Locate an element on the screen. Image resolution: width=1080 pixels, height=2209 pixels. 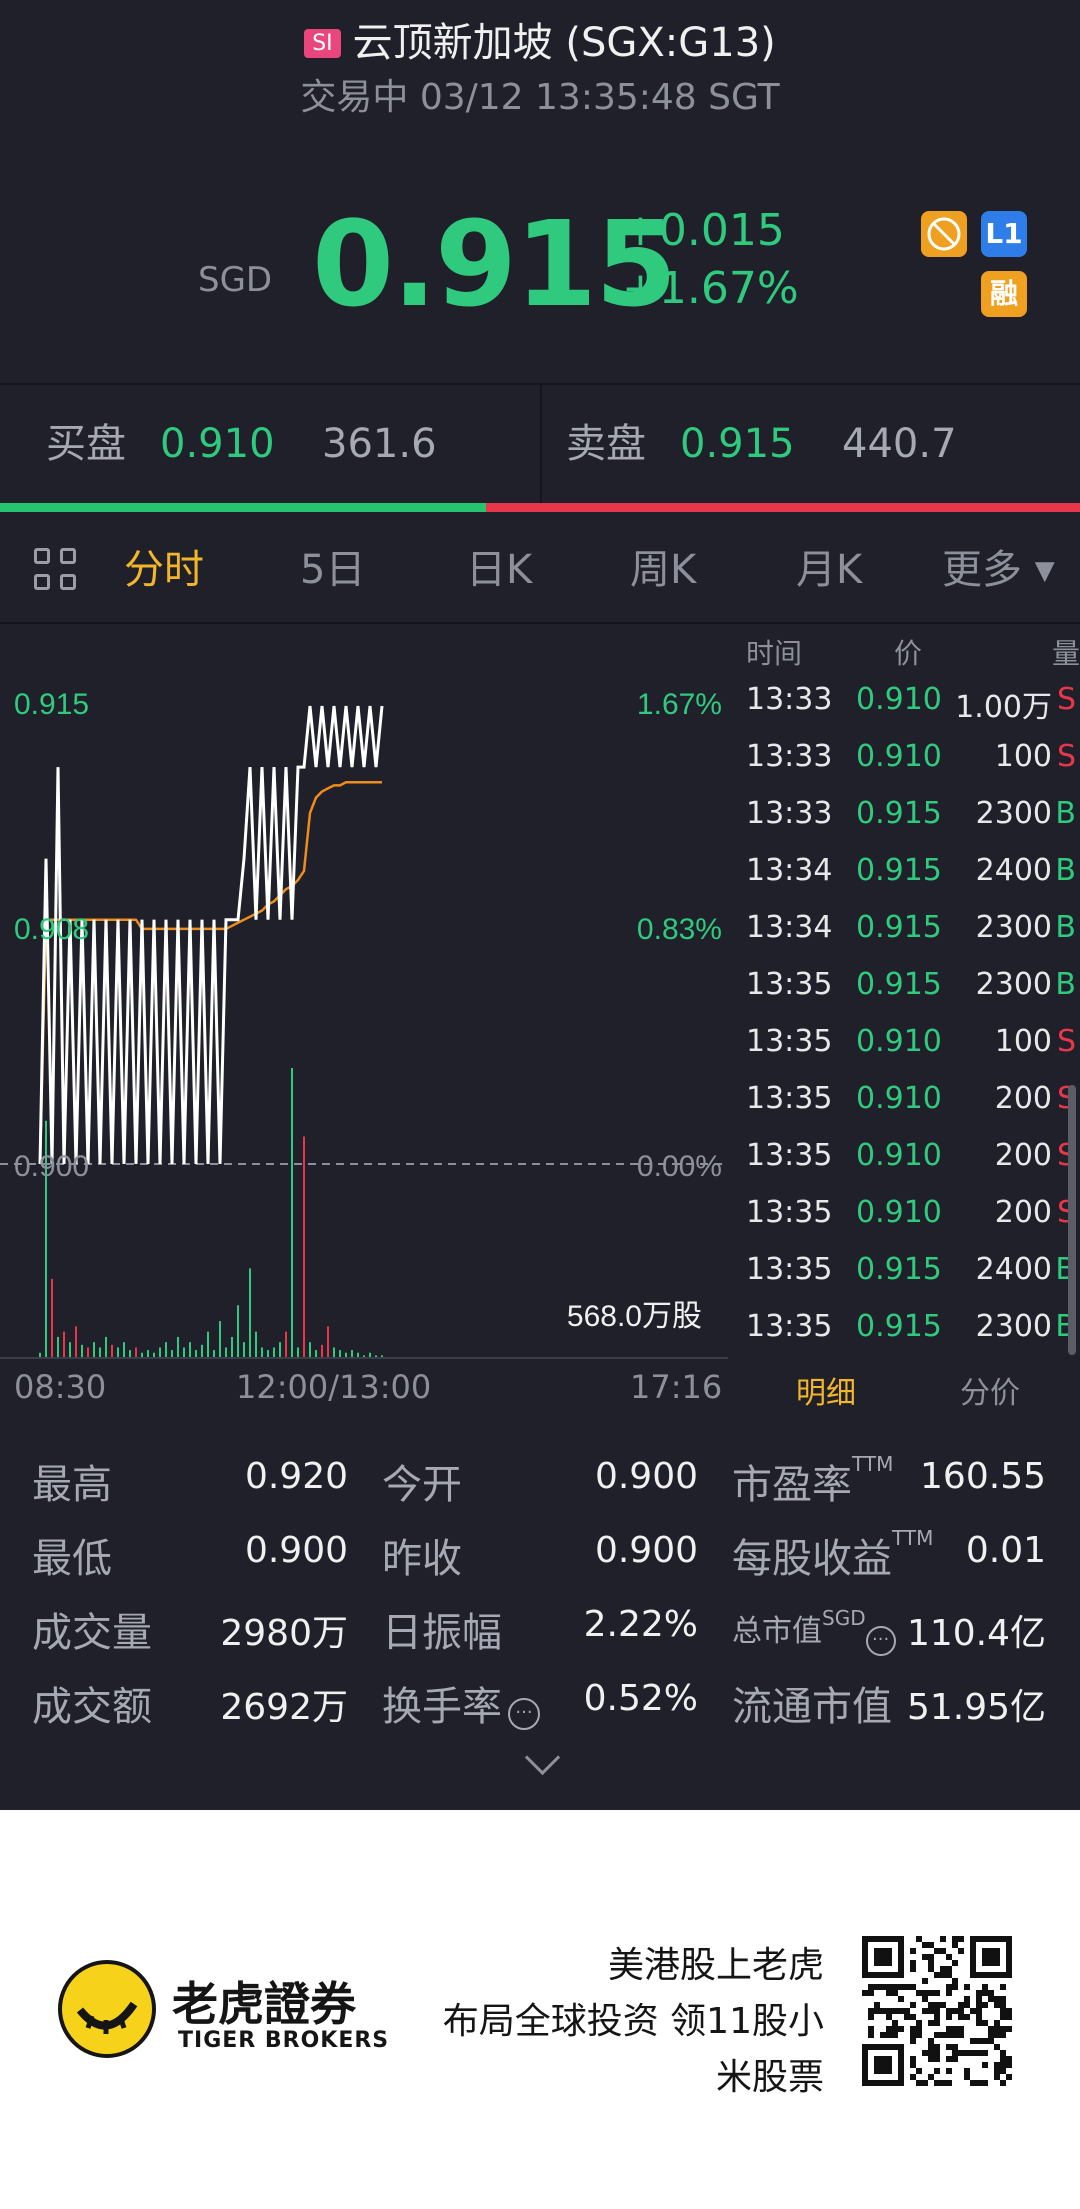
stat-turnover-label: 换手率 ··· is located at coordinates (461, 1703).